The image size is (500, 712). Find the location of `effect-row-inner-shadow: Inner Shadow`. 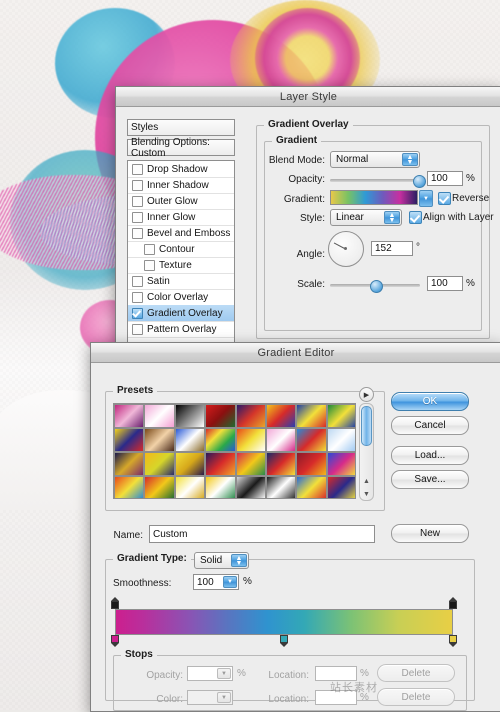

effect-row-inner-shadow: Inner Shadow is located at coordinates (181, 185).